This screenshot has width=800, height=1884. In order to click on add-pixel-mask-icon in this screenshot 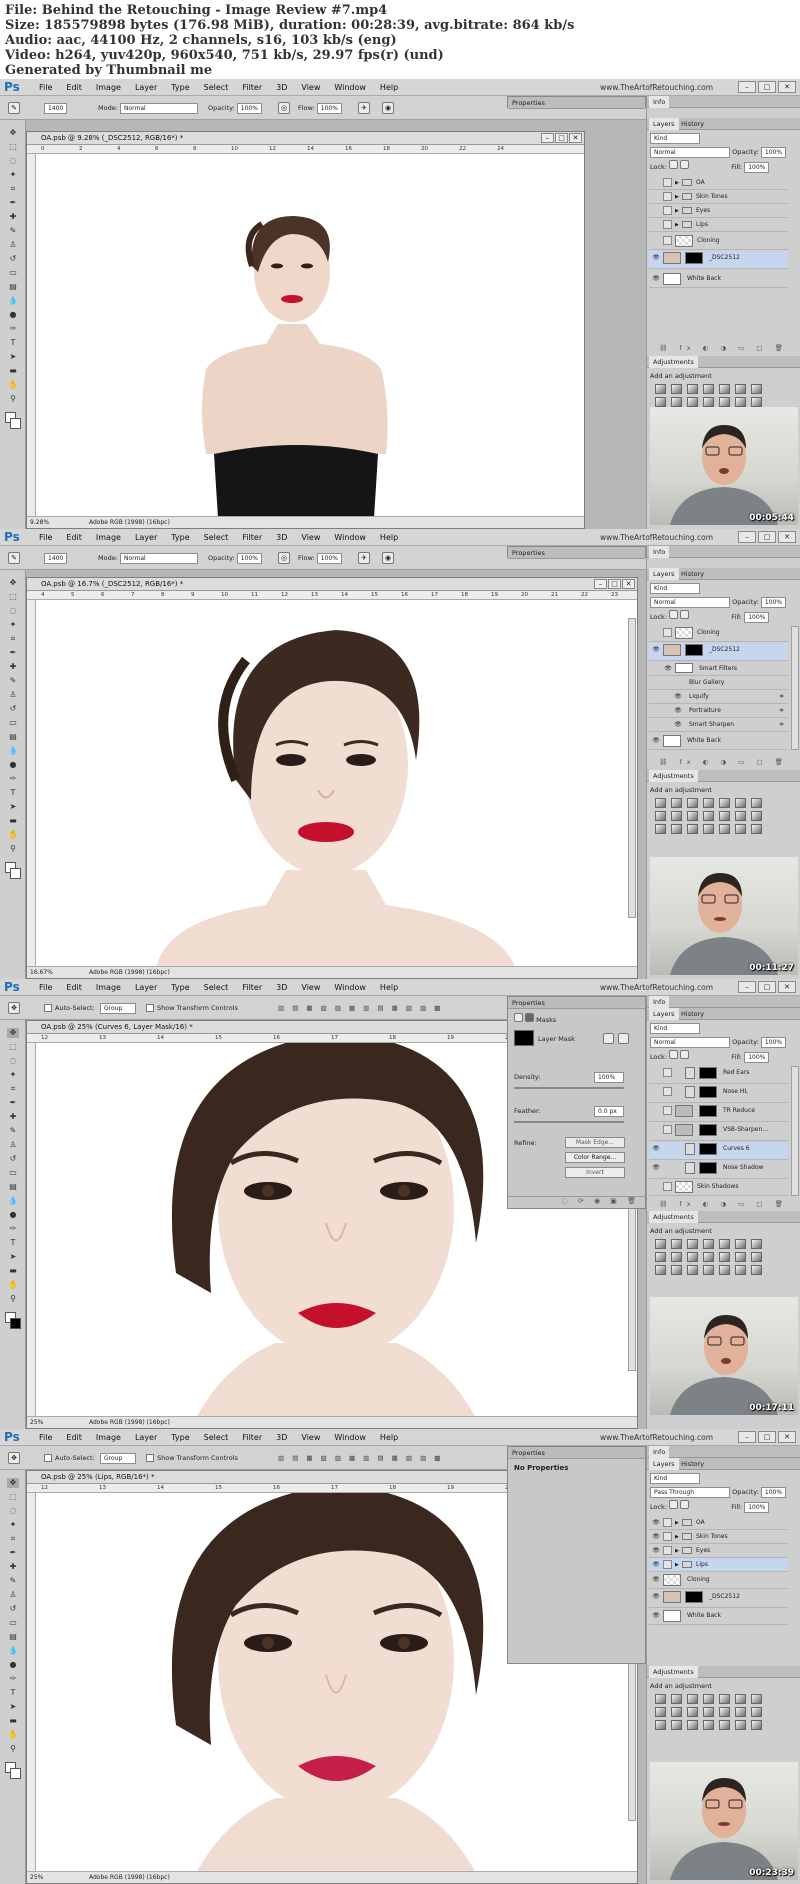, I will do `click(608, 1038)`.